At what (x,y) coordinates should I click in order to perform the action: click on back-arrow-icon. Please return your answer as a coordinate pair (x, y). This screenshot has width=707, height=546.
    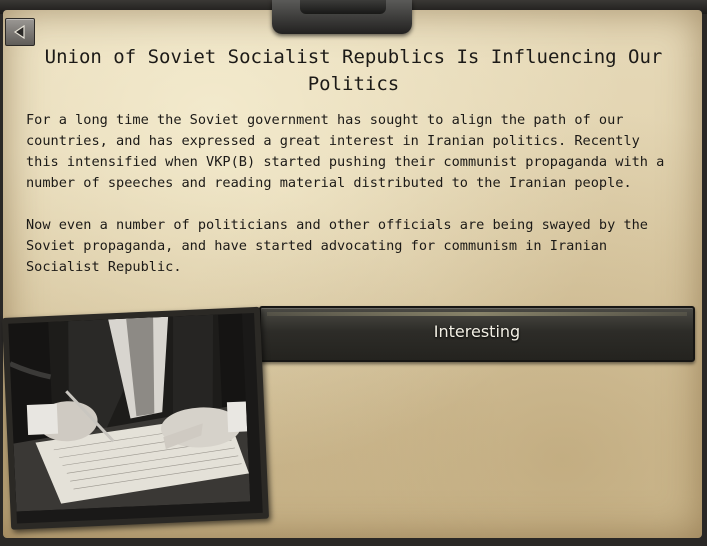
    Looking at the image, I should click on (19, 32).